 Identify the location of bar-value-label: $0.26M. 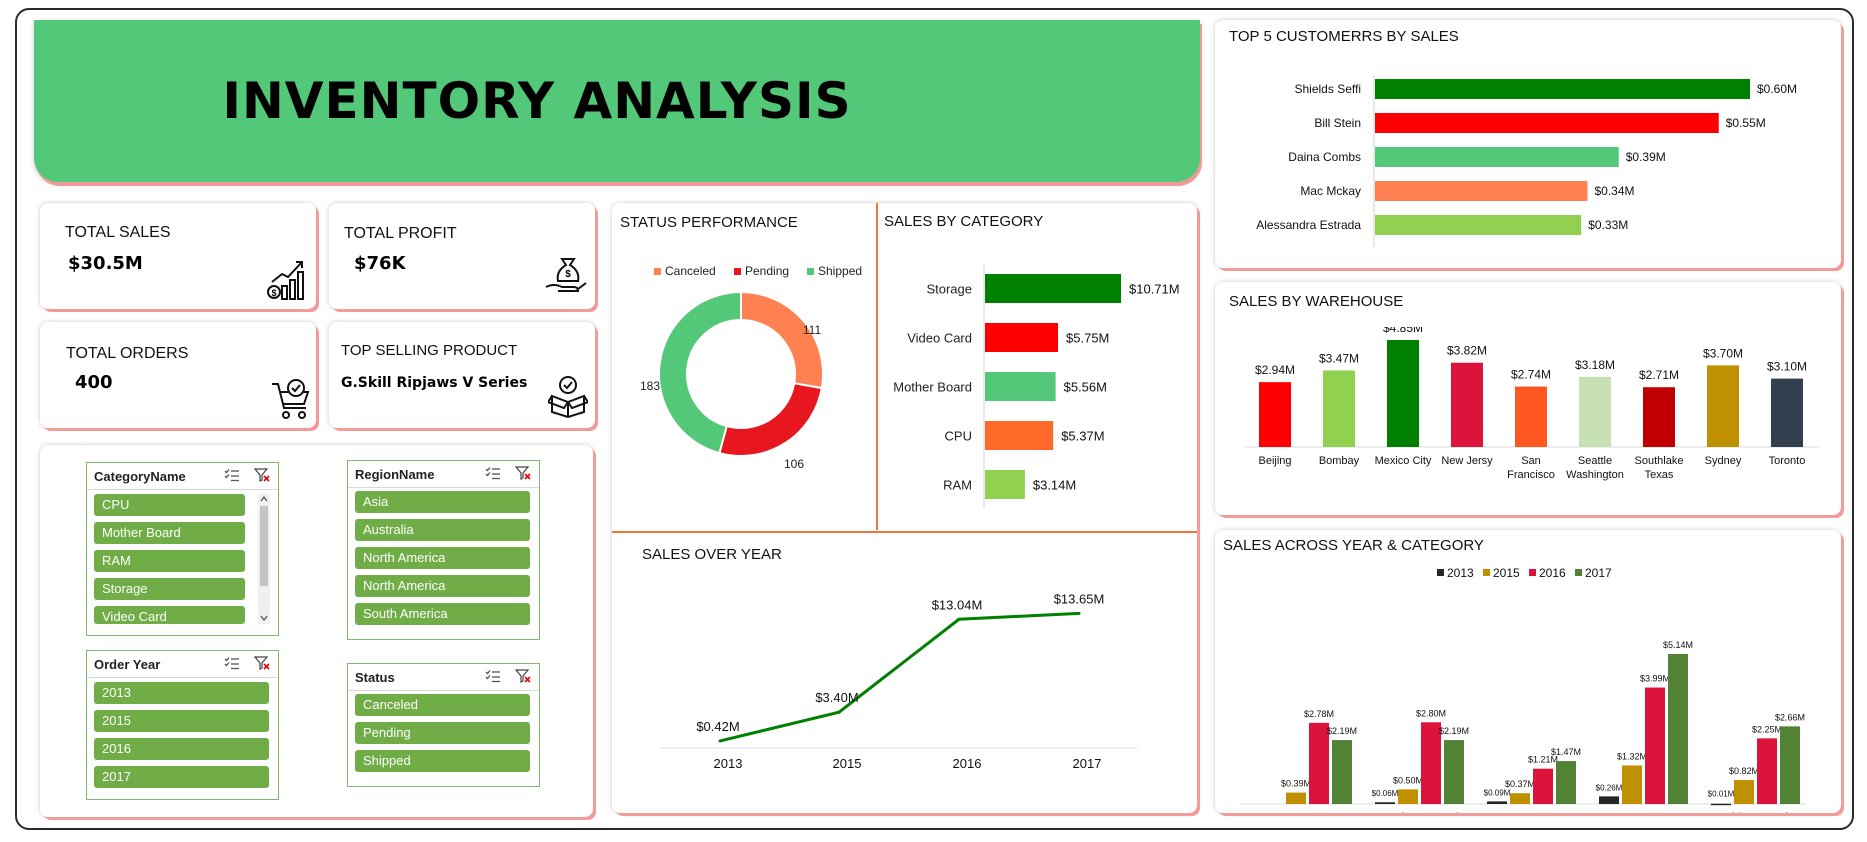
(1609, 787).